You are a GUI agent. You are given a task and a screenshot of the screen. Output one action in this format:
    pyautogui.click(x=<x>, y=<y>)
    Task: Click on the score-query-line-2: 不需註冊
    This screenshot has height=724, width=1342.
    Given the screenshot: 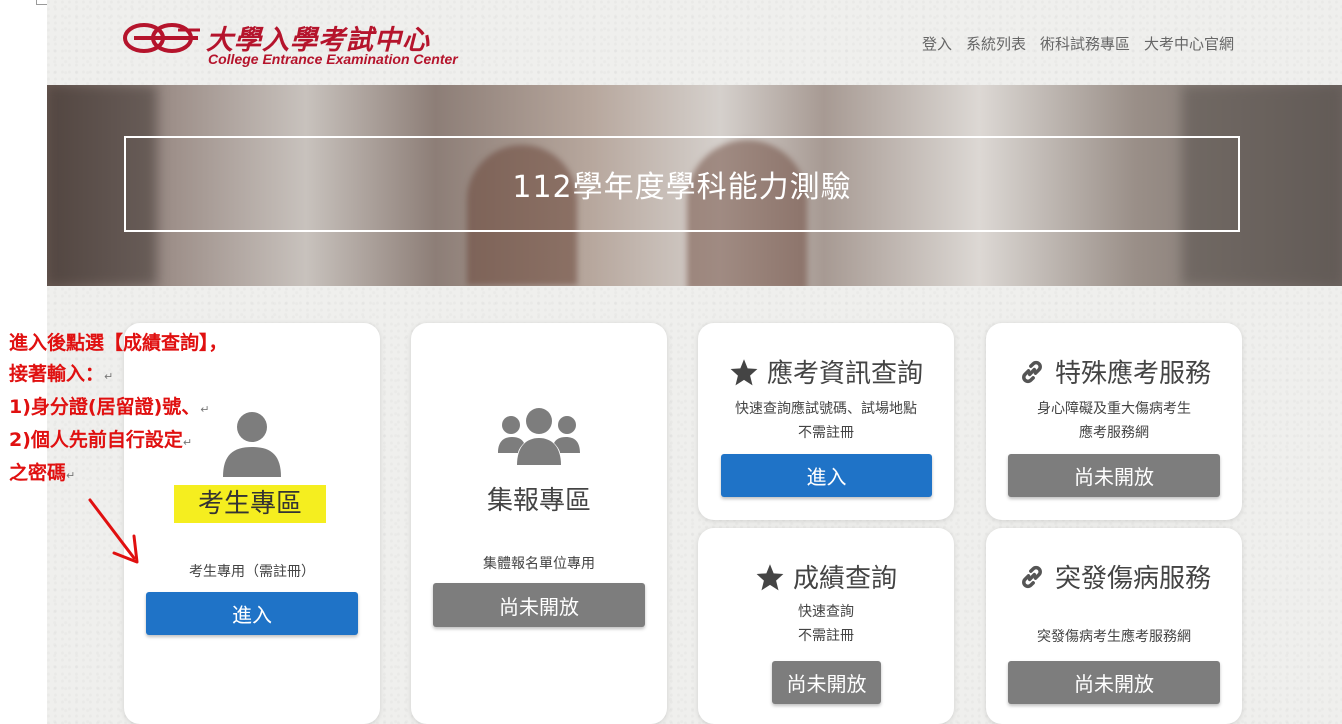 What is the action you would take?
    pyautogui.click(x=826, y=636)
    